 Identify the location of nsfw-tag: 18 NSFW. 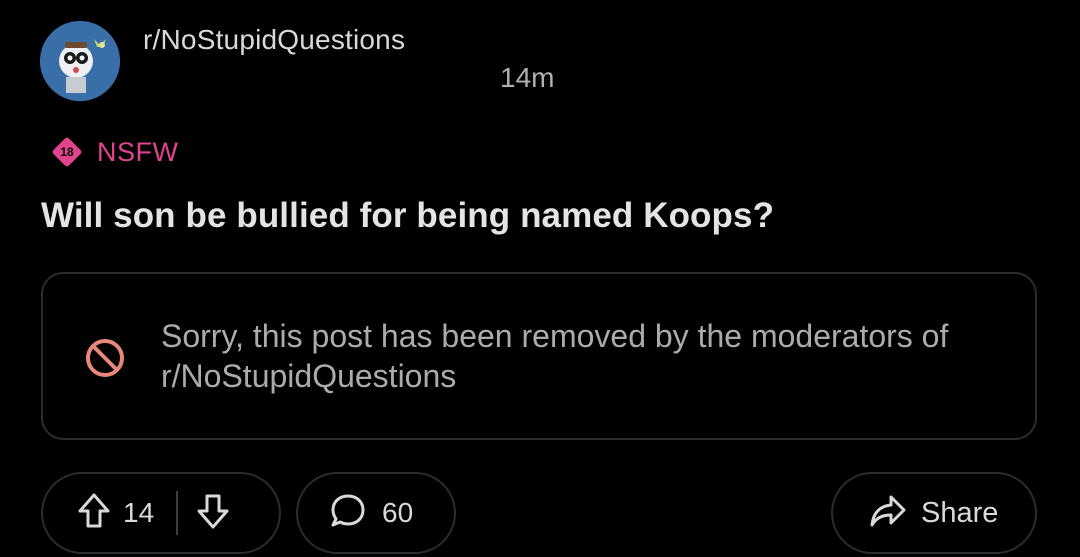
(114, 152).